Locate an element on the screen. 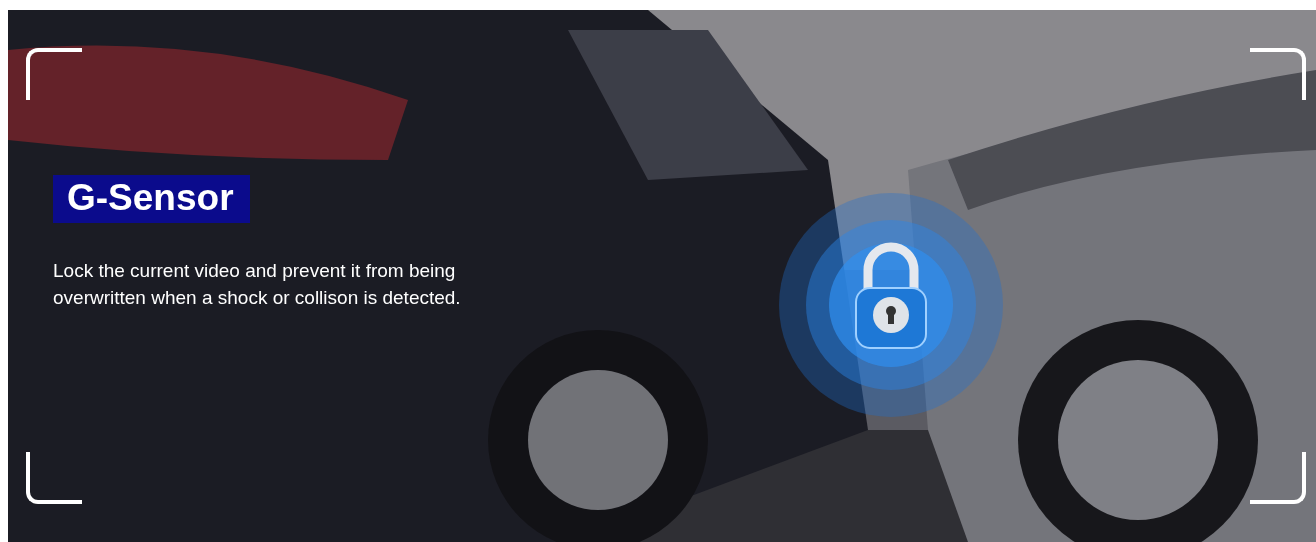 The image size is (1316, 542). padlock-icon is located at coordinates (891, 305).